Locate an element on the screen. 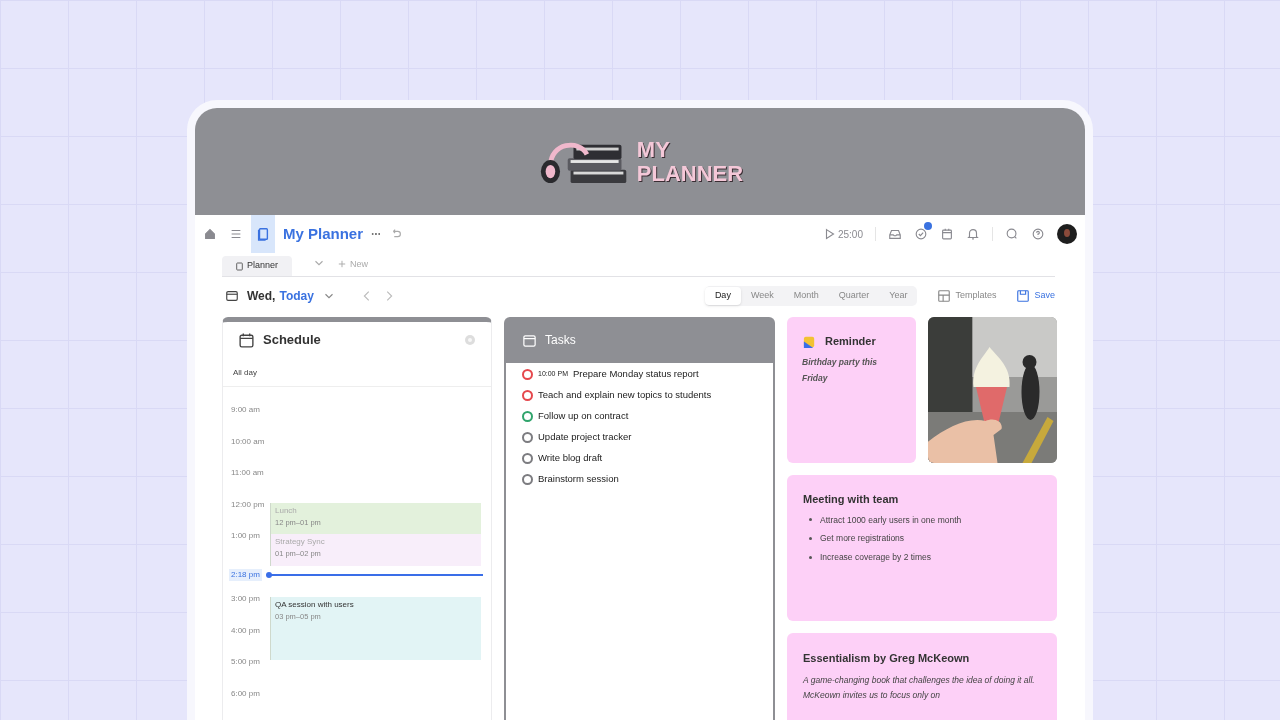 Image resolution: width=1280 pixels, height=720 pixels. event-title: Strategy Sync is located at coordinates (300, 542).